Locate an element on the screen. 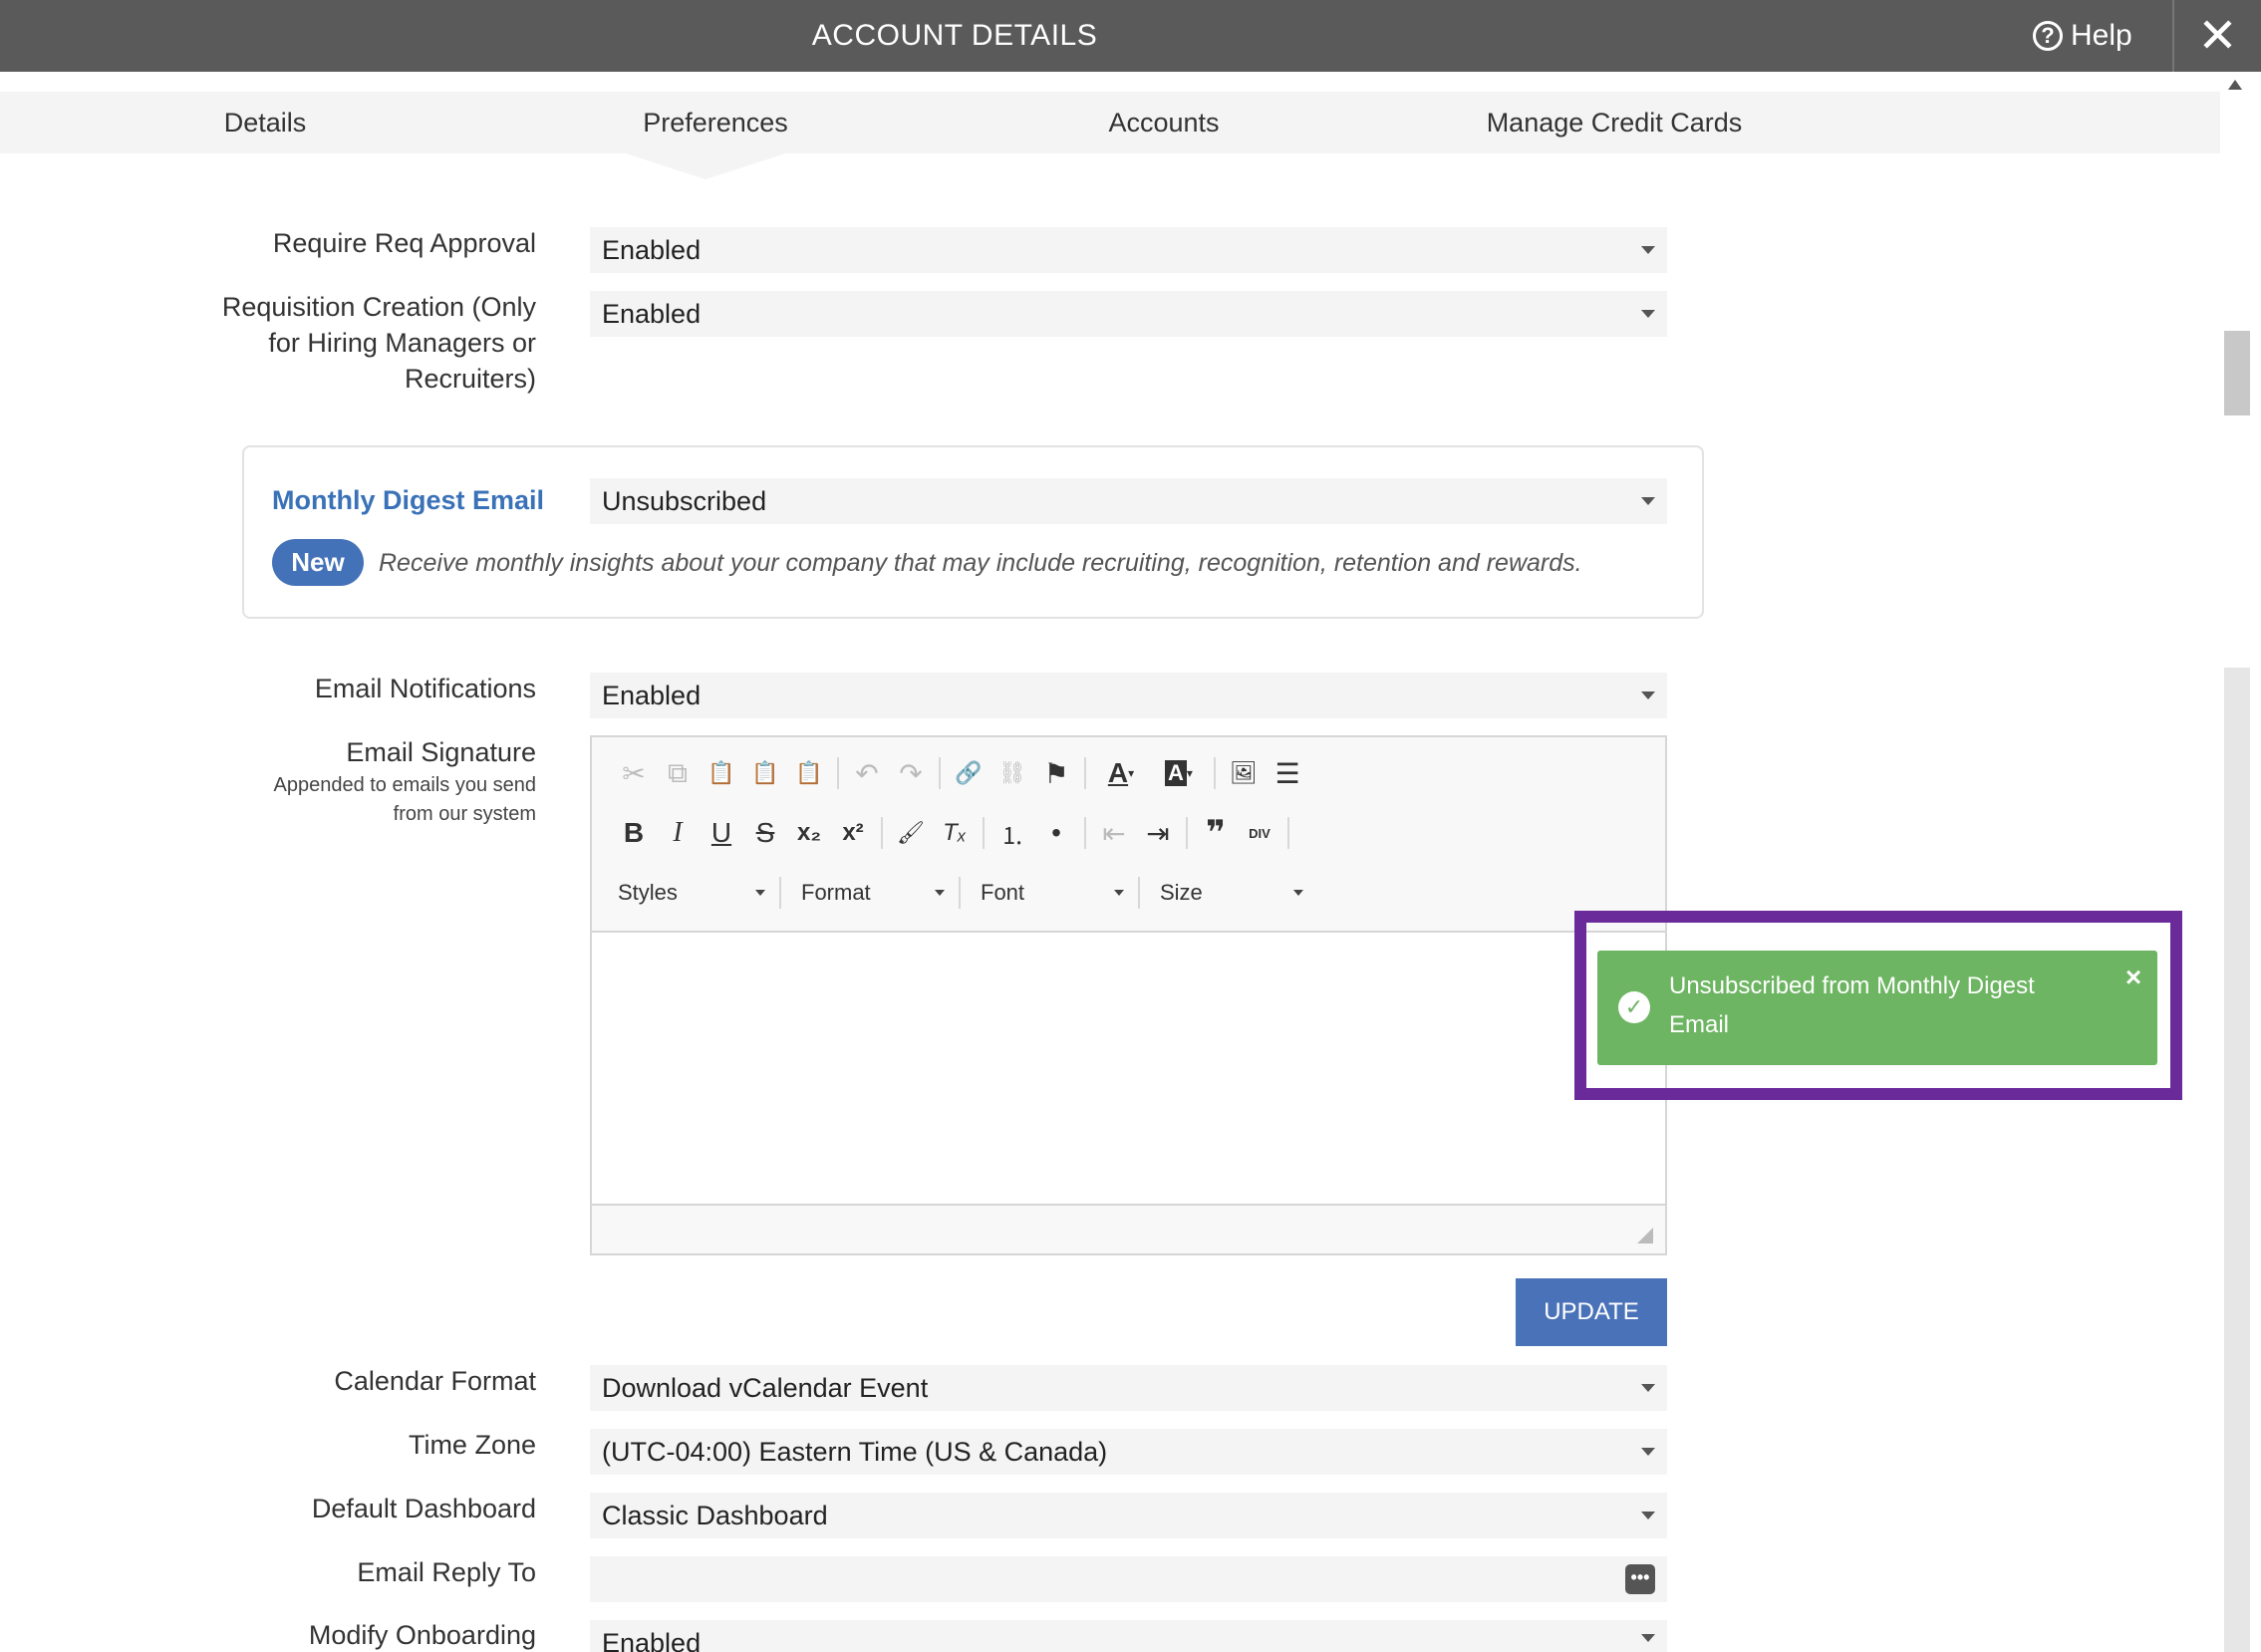  styles-combo: Styles is located at coordinates (688, 893).